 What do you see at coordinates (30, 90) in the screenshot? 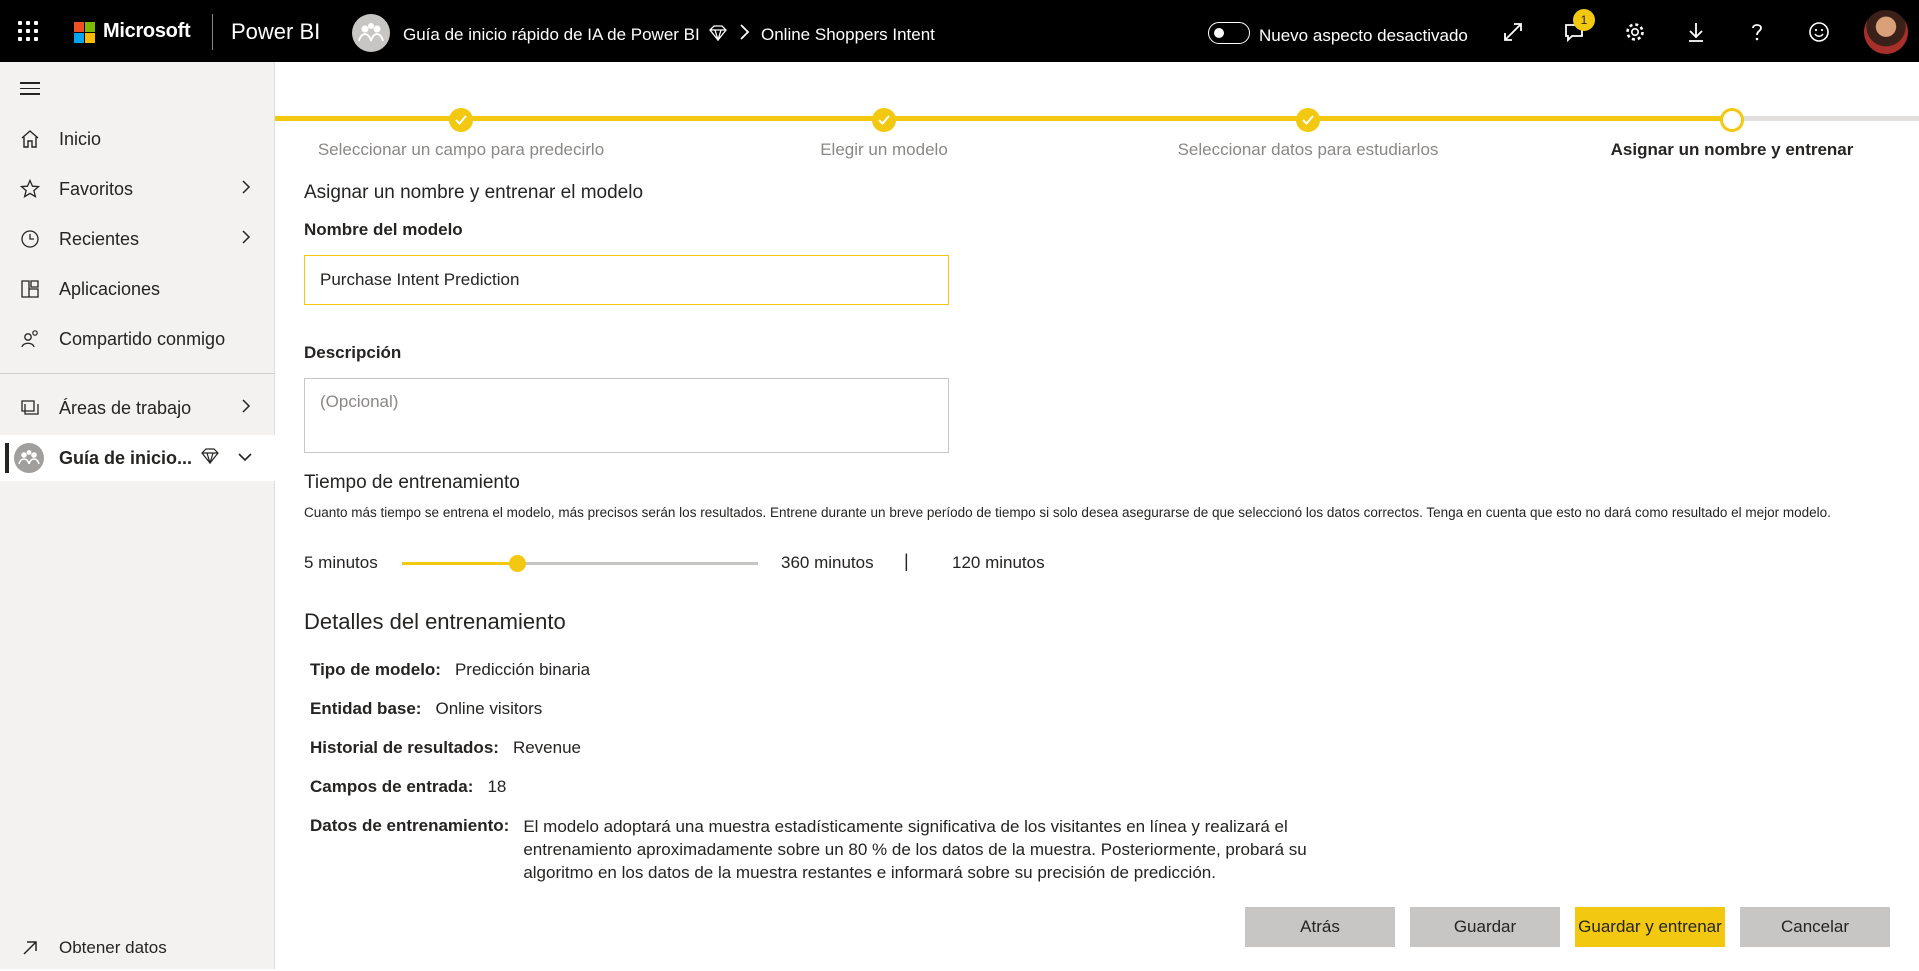
I see `hamburger-menu-icon` at bounding box center [30, 90].